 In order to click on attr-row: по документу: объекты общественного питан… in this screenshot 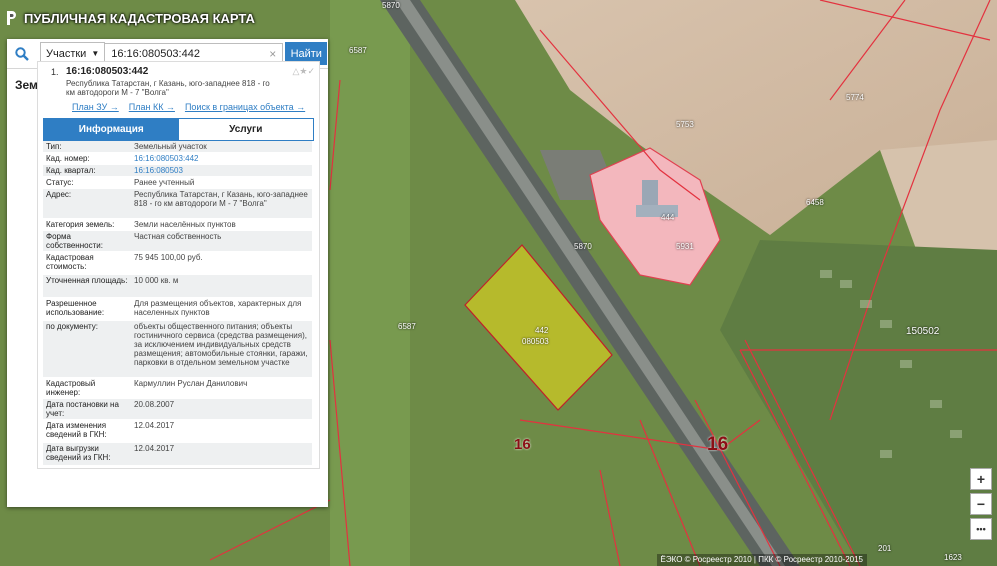, I will do `click(177, 349)`.